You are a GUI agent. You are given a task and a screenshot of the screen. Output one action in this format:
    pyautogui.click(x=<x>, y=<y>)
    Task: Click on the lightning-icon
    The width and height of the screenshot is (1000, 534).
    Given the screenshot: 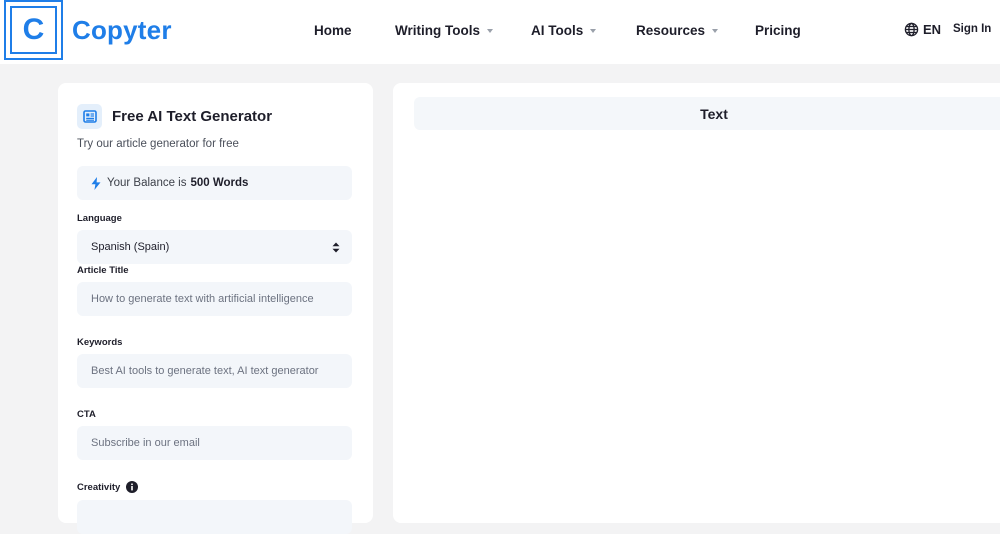 What is the action you would take?
    pyautogui.click(x=96, y=183)
    